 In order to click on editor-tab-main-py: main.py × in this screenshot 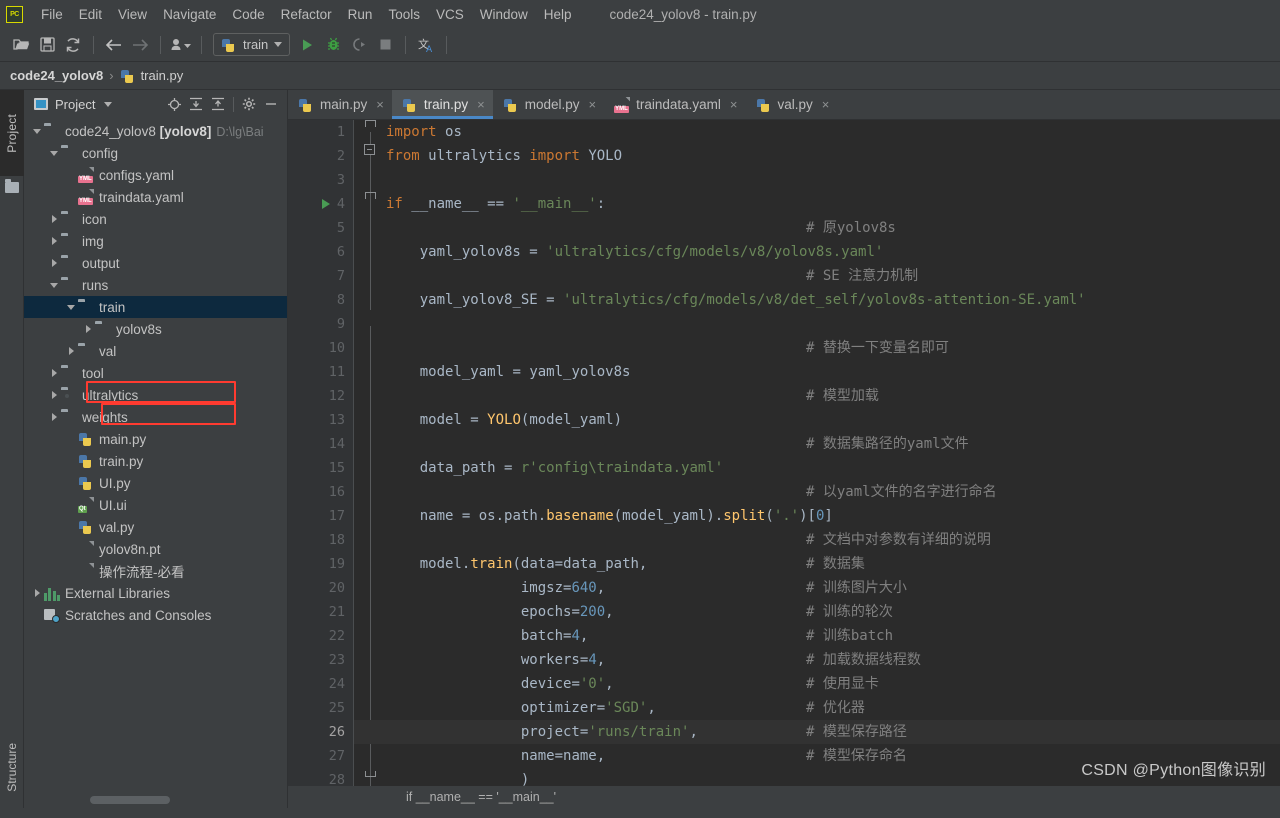, I will do `click(340, 104)`.